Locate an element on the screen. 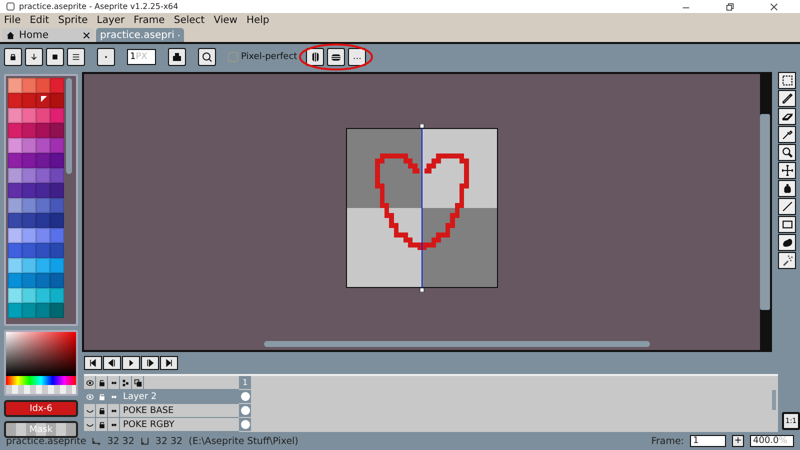 This screenshot has height=450, width=800. brush-type-button is located at coordinates (106, 57).